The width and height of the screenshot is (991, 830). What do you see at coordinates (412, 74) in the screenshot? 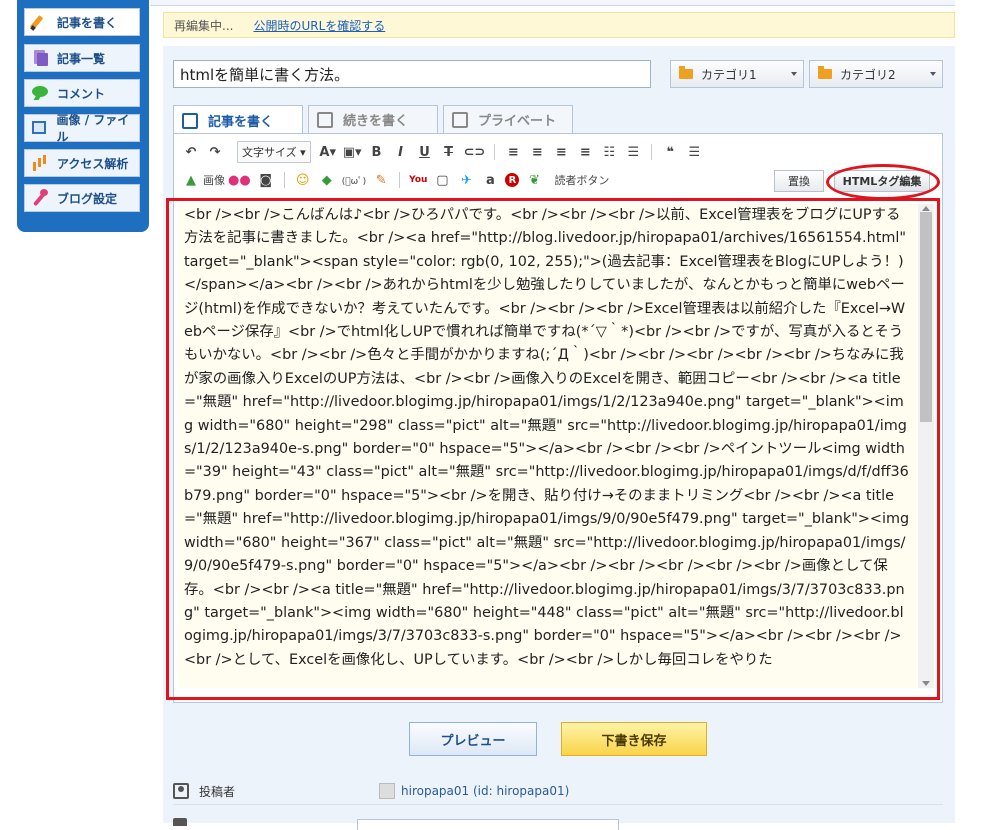
I see `title-input` at bounding box center [412, 74].